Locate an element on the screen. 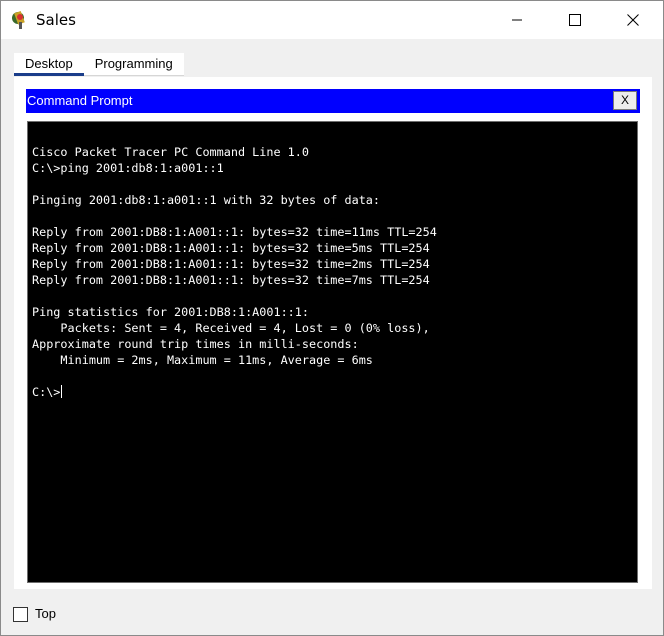  tab-desktop: Desktop is located at coordinates (49, 64).